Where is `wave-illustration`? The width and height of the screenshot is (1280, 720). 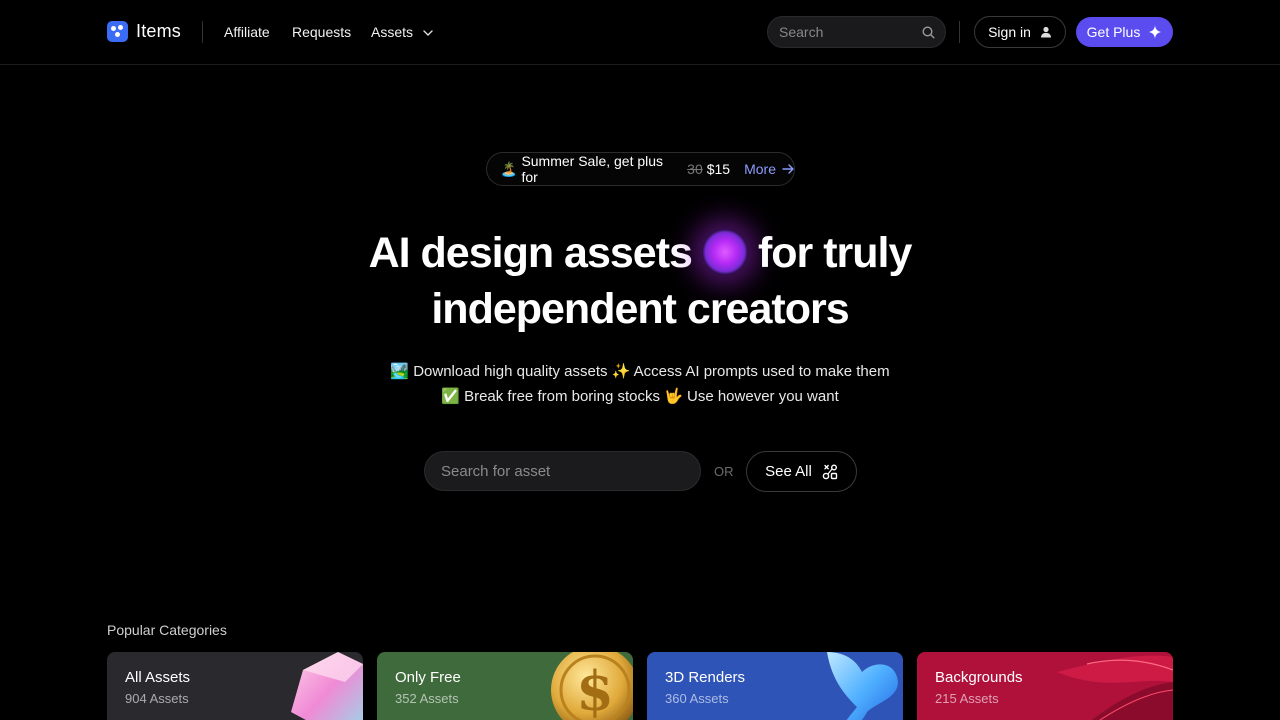
wave-illustration is located at coordinates (1115, 687).